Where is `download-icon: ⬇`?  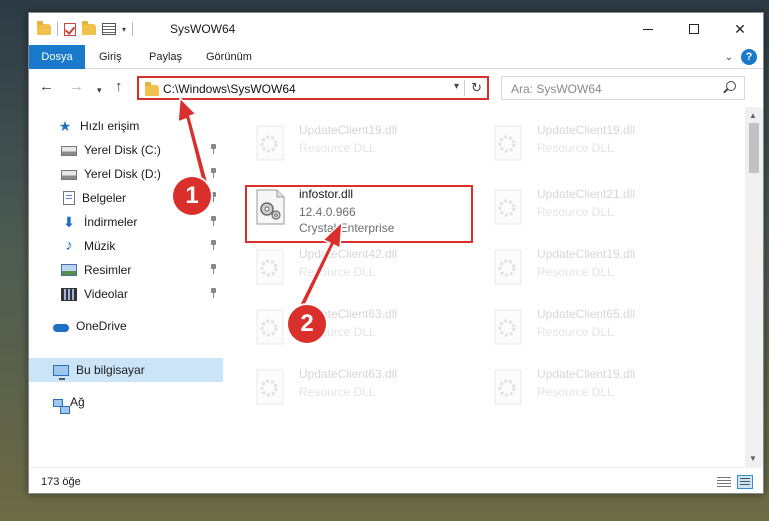 download-icon: ⬇ is located at coordinates (69, 222).